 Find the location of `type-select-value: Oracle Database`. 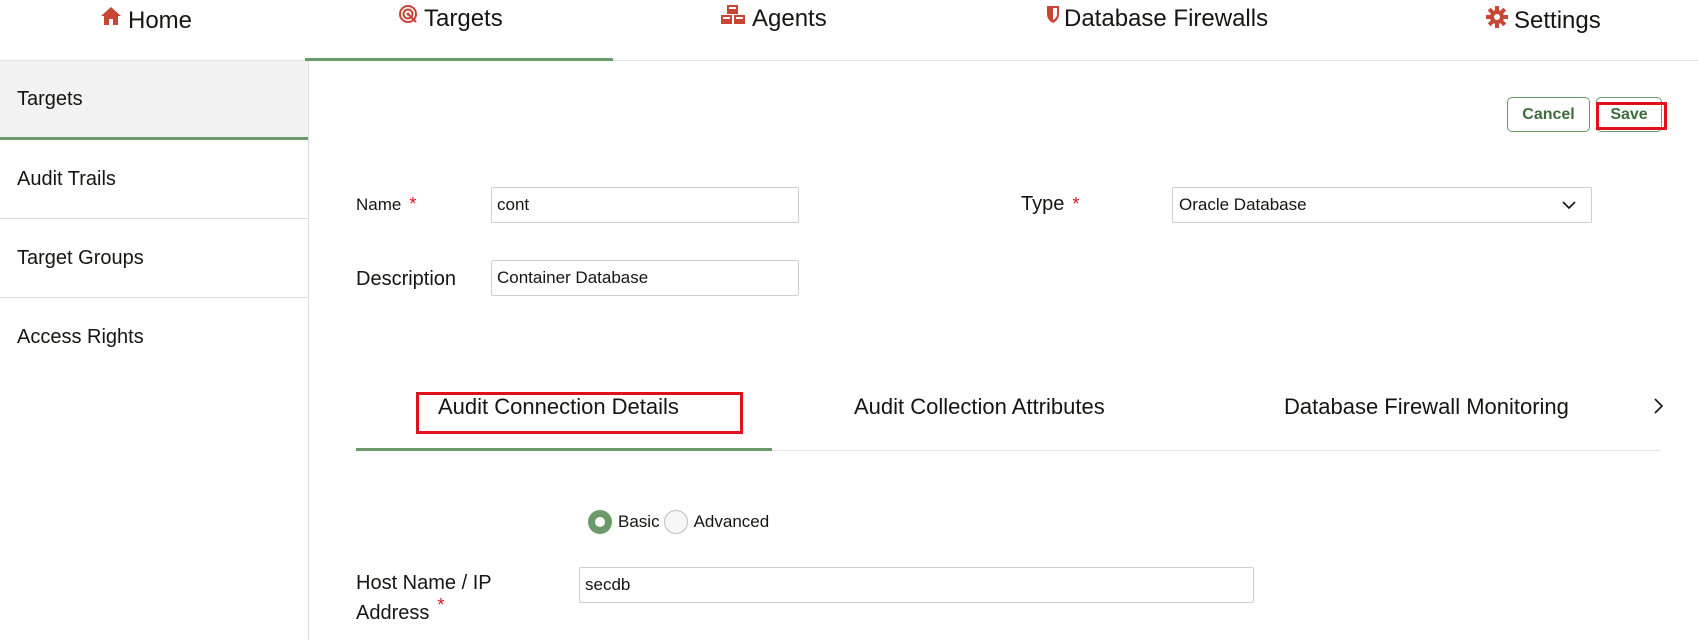

type-select-value: Oracle Database is located at coordinates (1243, 204).